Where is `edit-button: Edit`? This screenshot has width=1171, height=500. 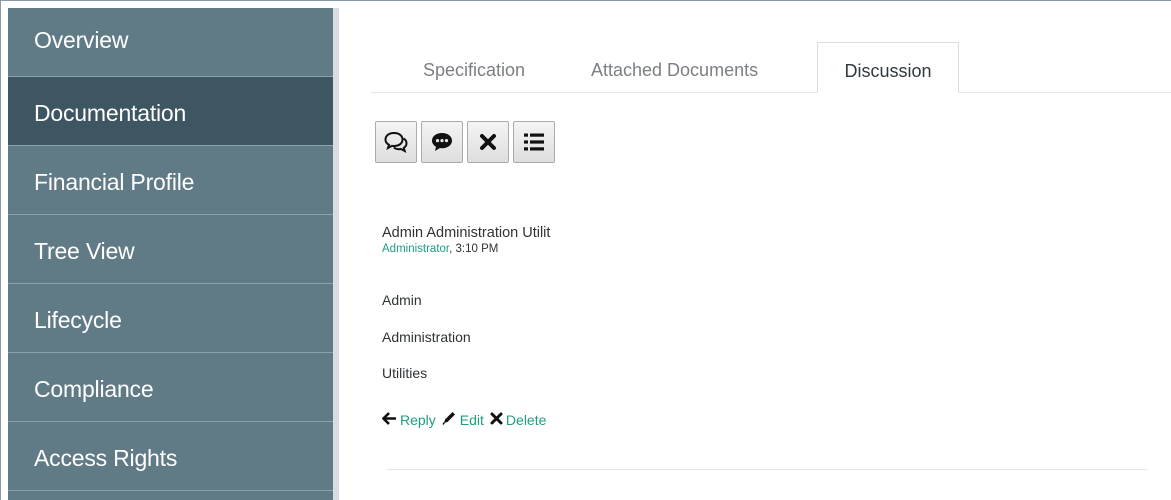 edit-button: Edit is located at coordinates (463, 419).